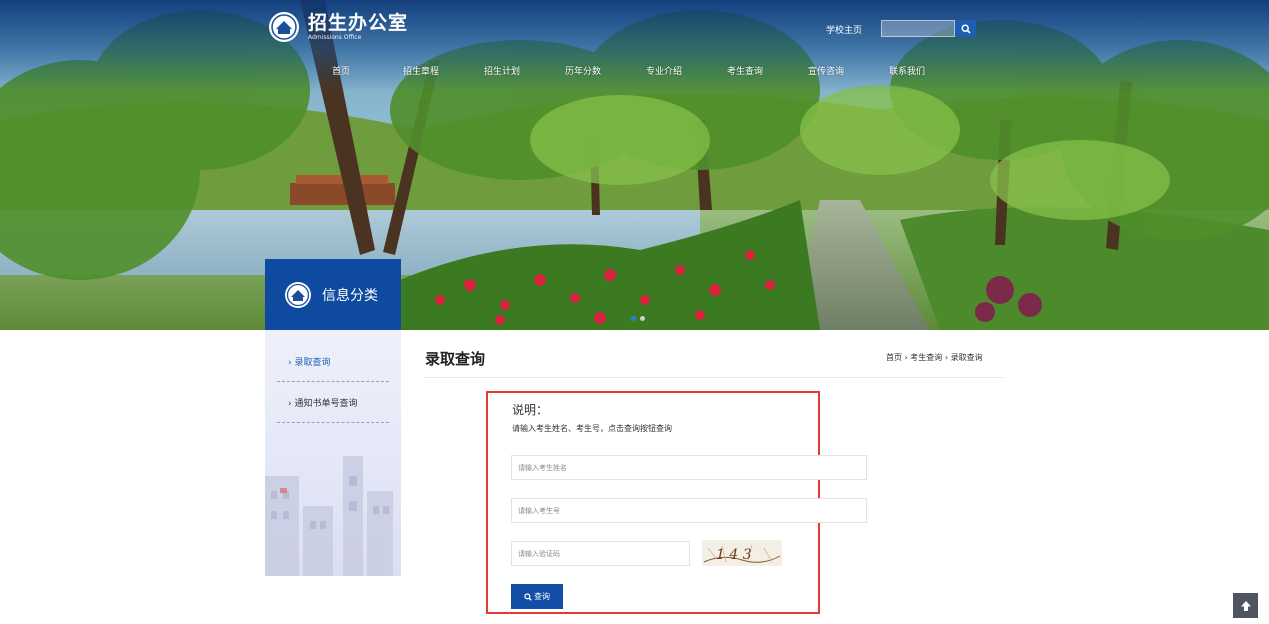 This screenshot has width=1269, height=624. What do you see at coordinates (926, 357) in the screenshot?
I see `breadcrumb-parent: 考生查询` at bounding box center [926, 357].